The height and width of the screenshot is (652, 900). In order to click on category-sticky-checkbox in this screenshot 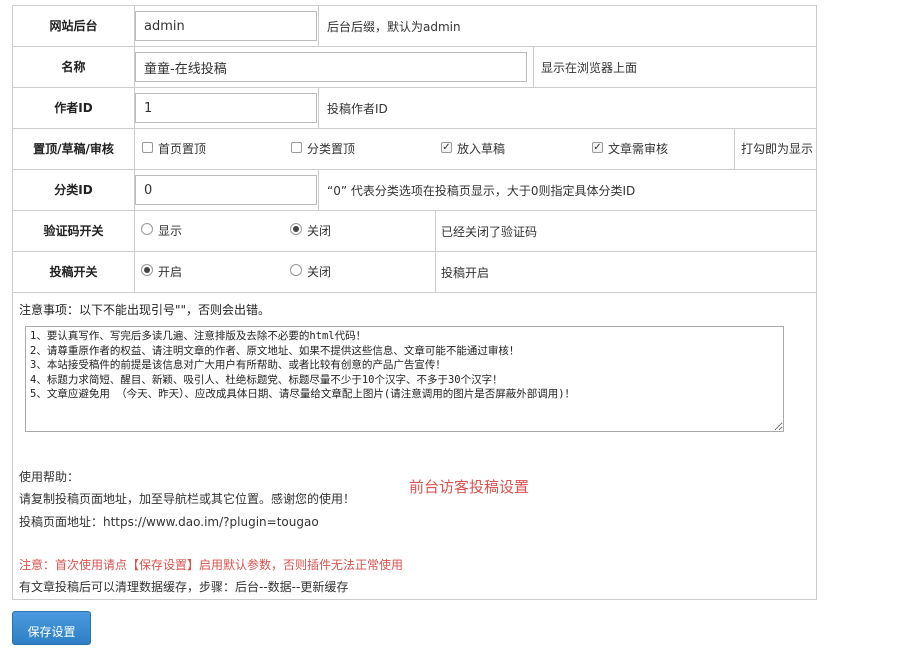, I will do `click(296, 147)`.